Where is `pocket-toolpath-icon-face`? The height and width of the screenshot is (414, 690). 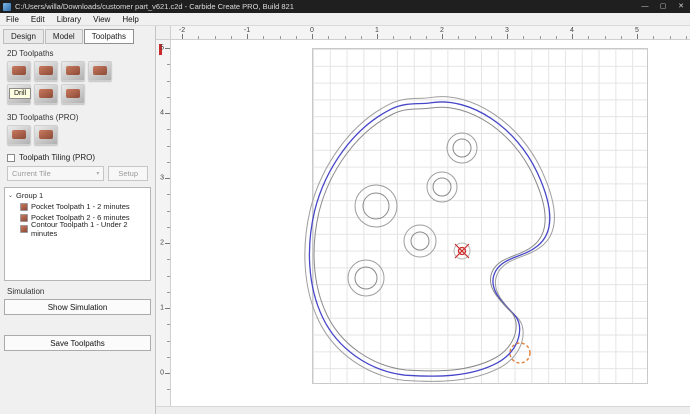 pocket-toolpath-icon-face is located at coordinates (46, 70).